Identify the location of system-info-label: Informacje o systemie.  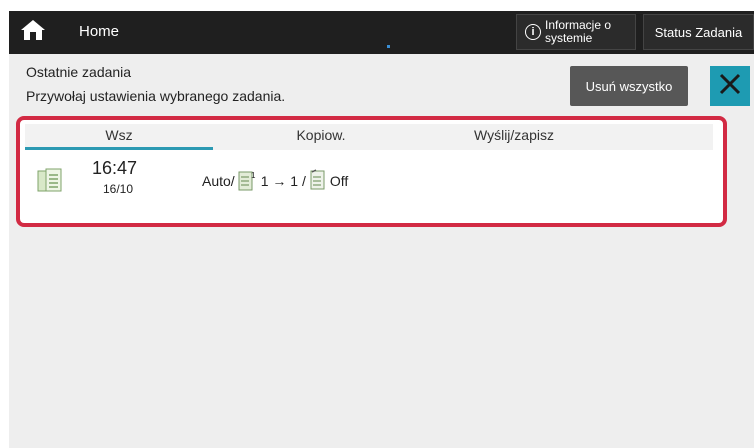
(578, 31).